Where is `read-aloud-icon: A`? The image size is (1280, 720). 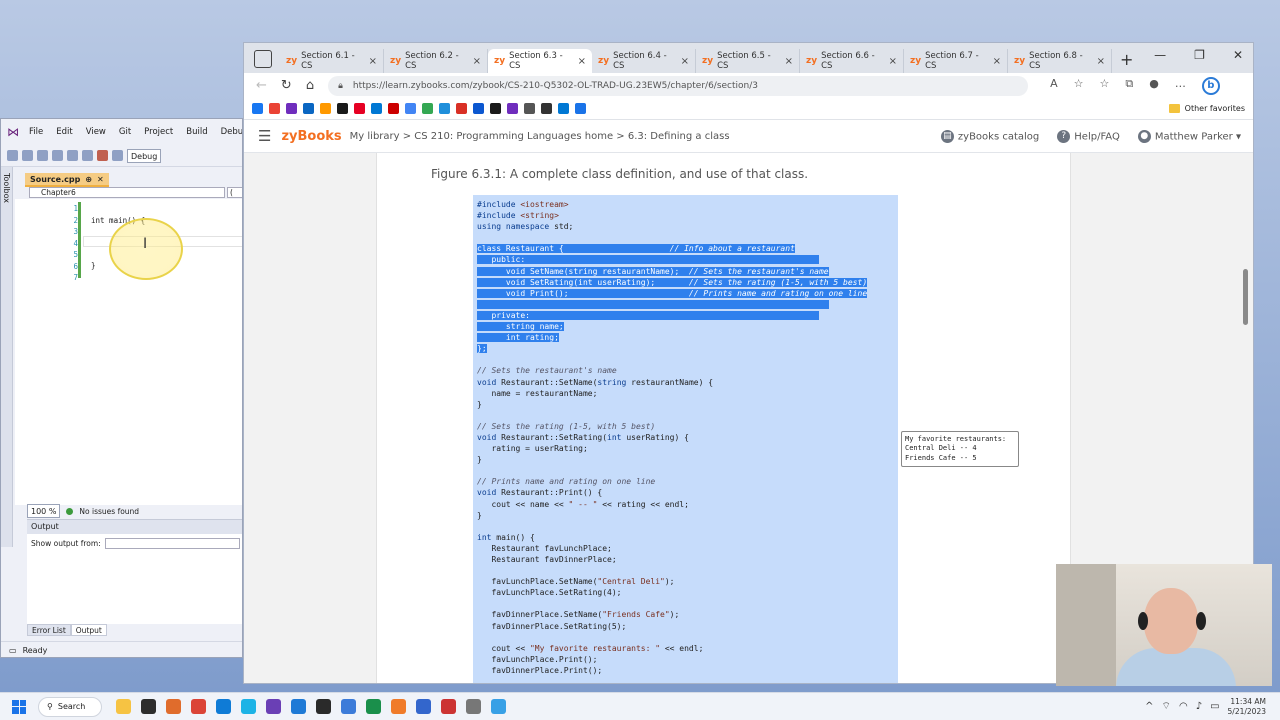
read-aloud-icon: A is located at coordinates (1054, 86).